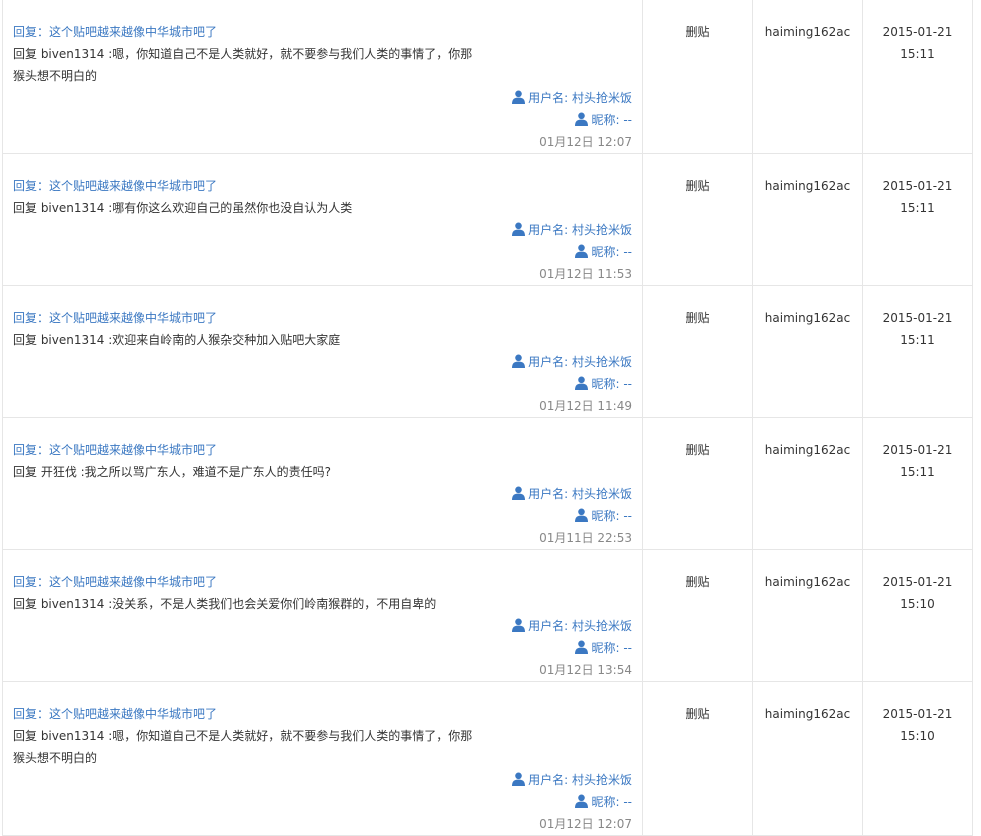  Describe the element at coordinates (917, 208) in the screenshot. I see `operation-time: 15:11` at that location.